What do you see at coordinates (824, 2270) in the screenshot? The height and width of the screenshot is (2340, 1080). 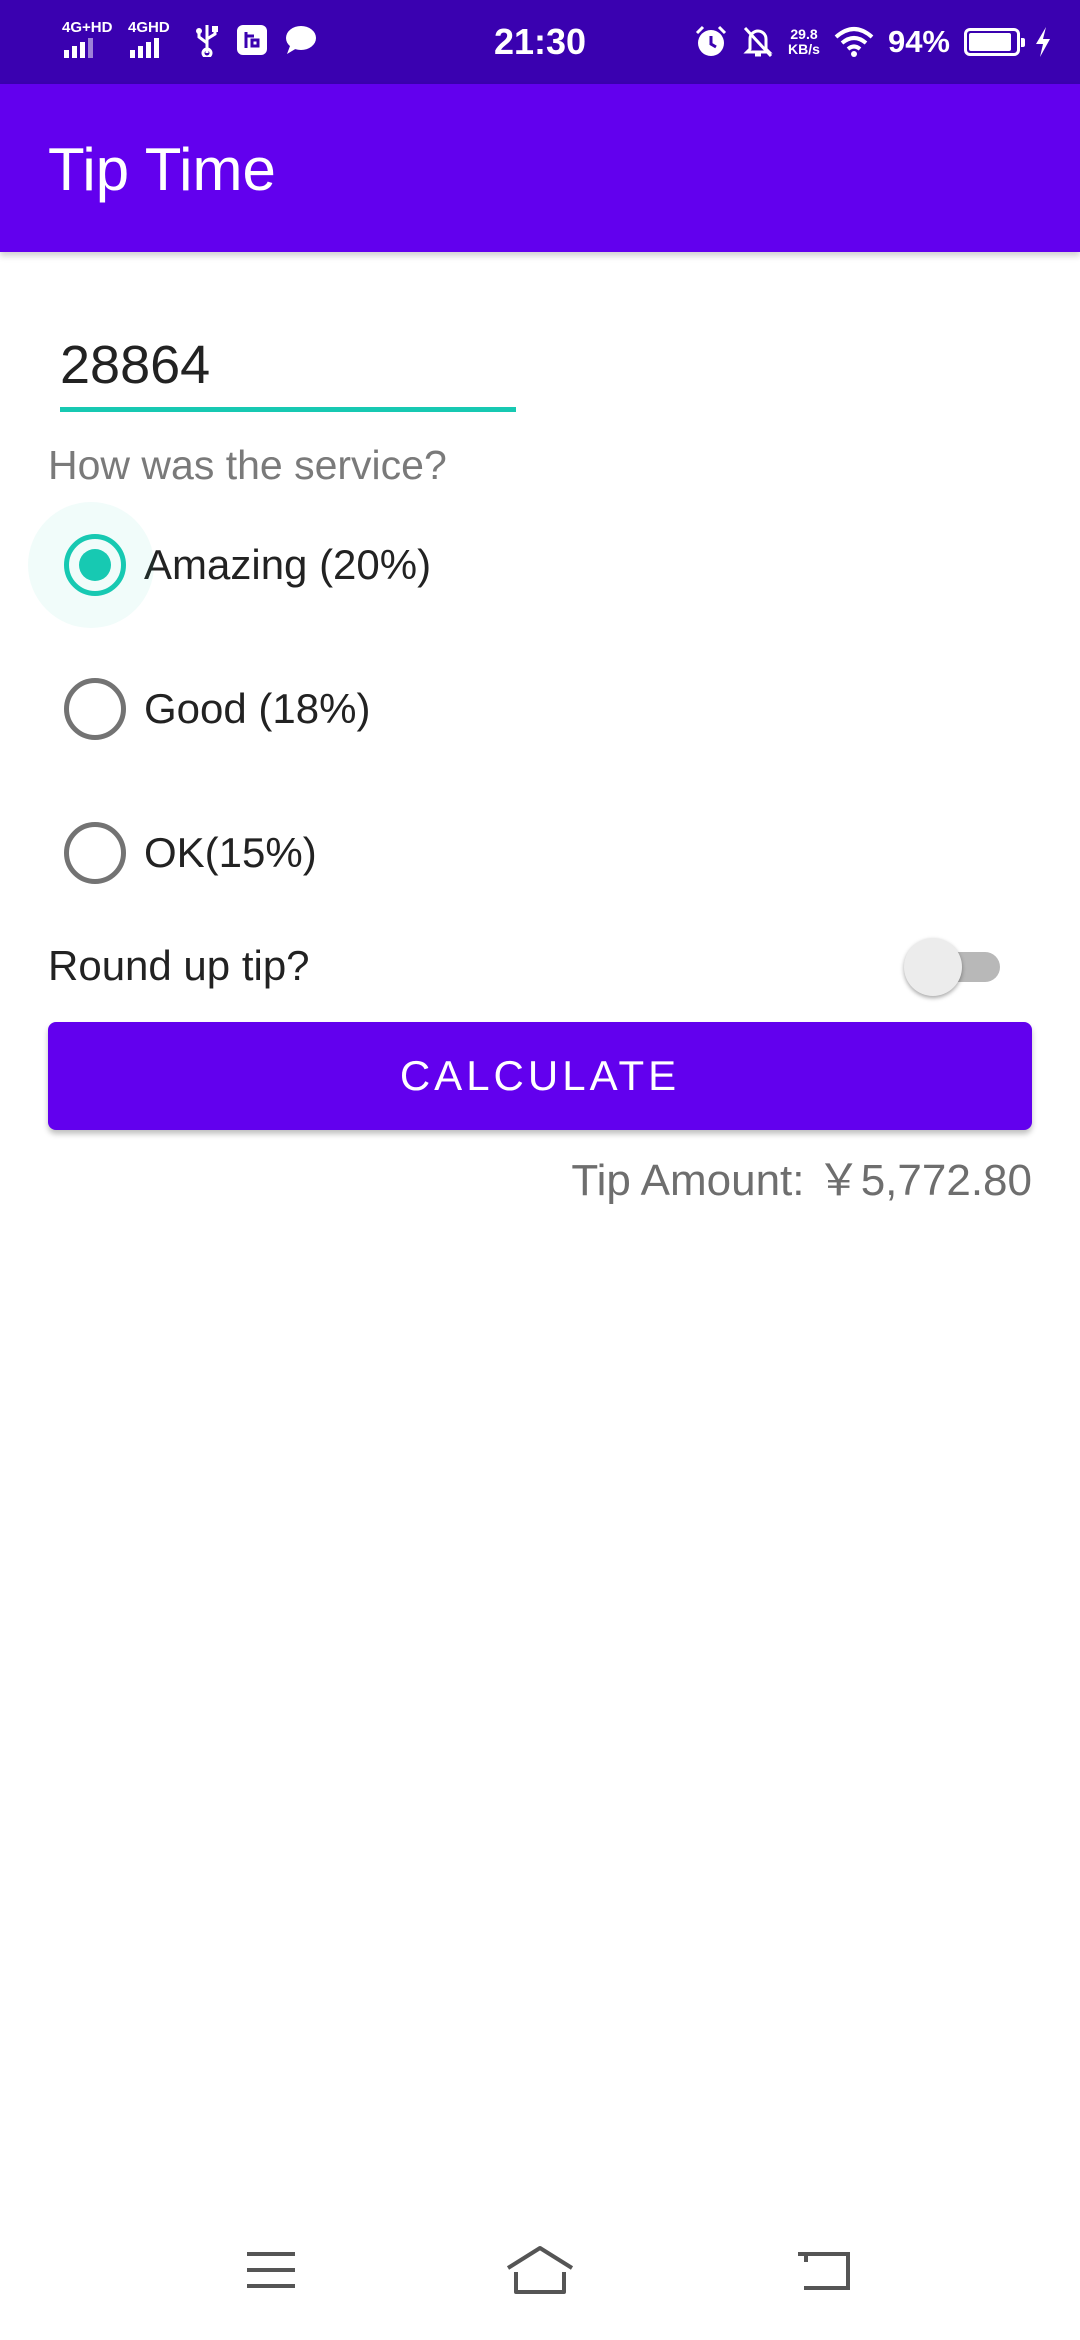 I see `back-icon` at bounding box center [824, 2270].